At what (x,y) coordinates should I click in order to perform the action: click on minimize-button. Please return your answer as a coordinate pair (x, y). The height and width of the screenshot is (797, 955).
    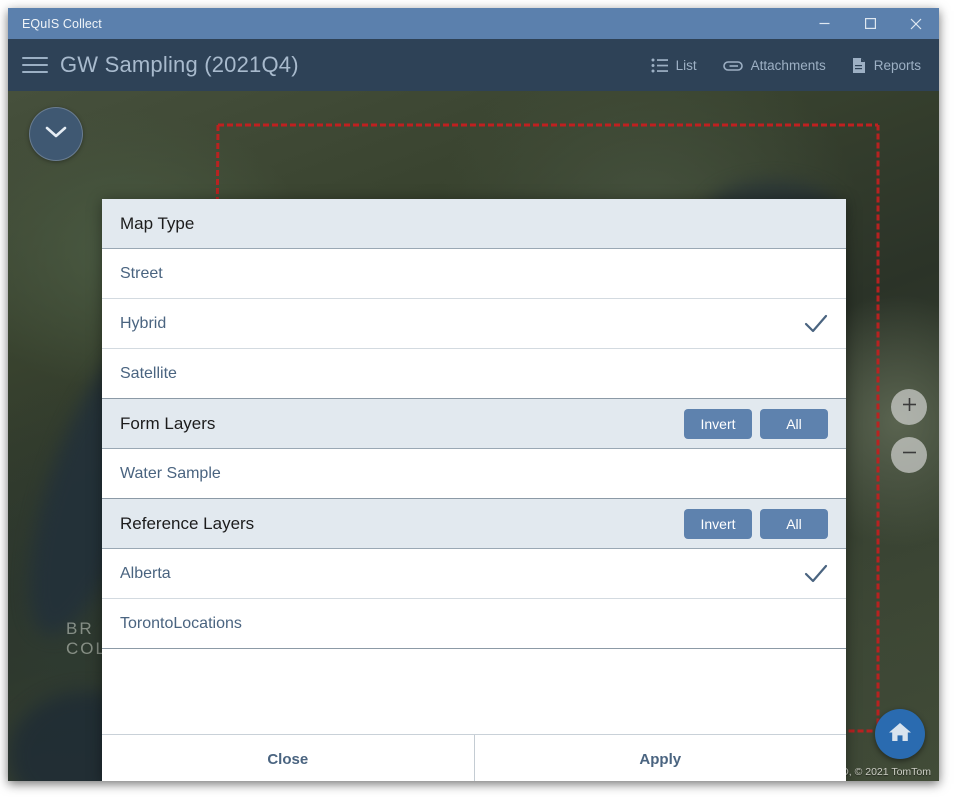
    Looking at the image, I should click on (824, 23).